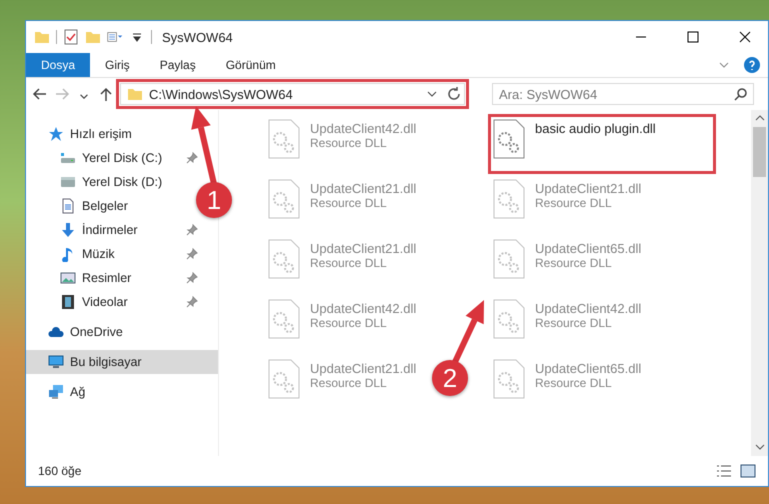  I want to click on pointer-arrow, so click(468, 332).